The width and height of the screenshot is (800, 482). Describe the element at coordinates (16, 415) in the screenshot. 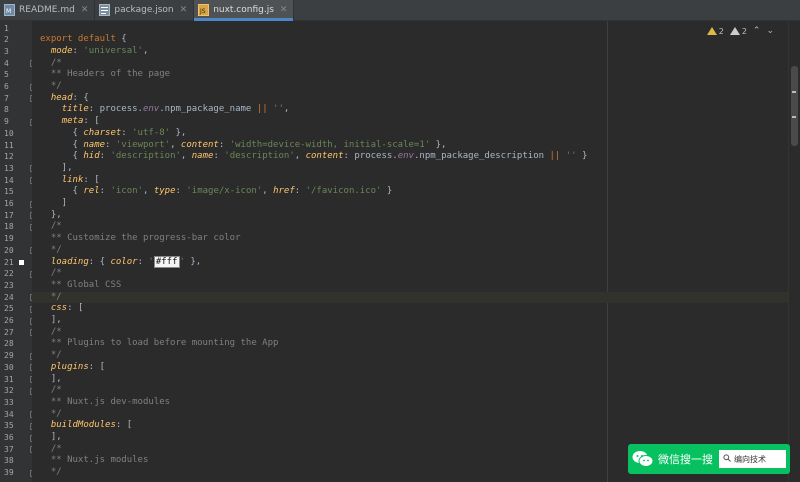

I see `line-number: 34` at that location.